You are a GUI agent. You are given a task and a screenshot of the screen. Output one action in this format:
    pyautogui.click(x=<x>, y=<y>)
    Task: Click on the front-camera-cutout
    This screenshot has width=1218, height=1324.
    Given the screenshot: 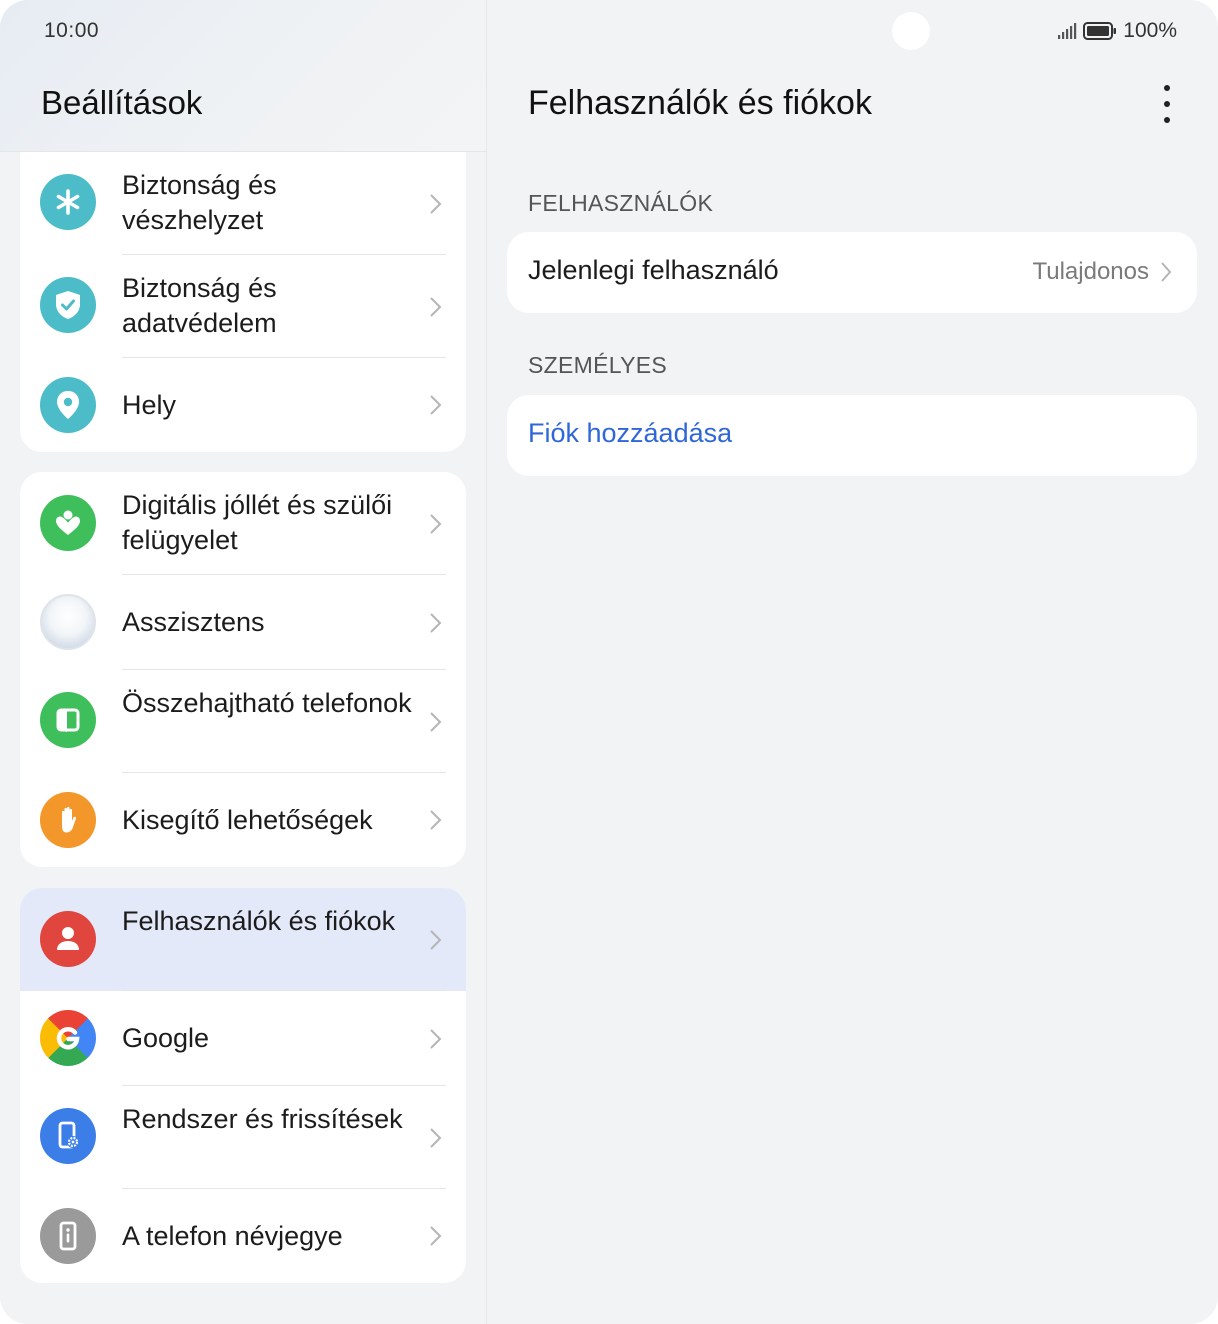 What is the action you would take?
    pyautogui.click(x=911, y=31)
    